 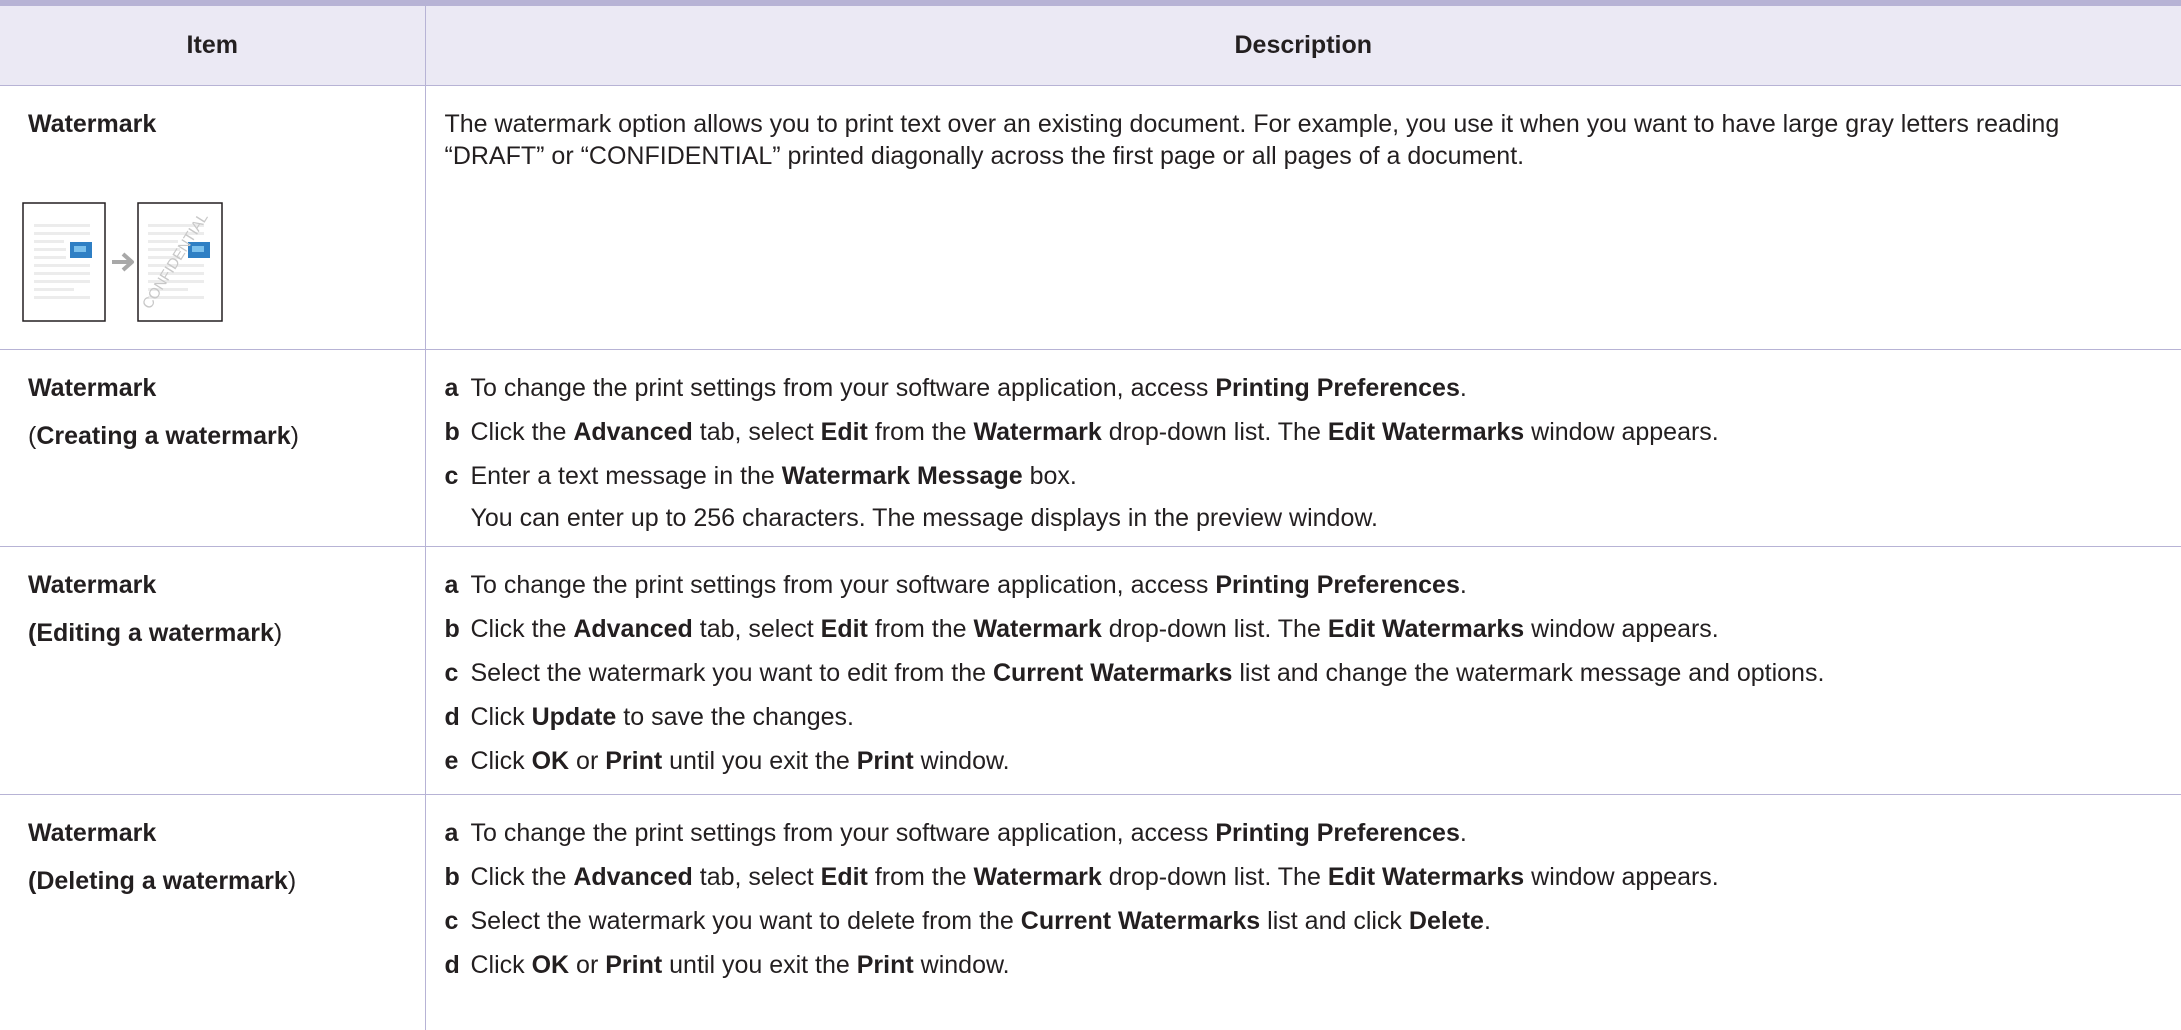 What do you see at coordinates (574, 716) in the screenshot?
I see `step-text-bold: Update` at bounding box center [574, 716].